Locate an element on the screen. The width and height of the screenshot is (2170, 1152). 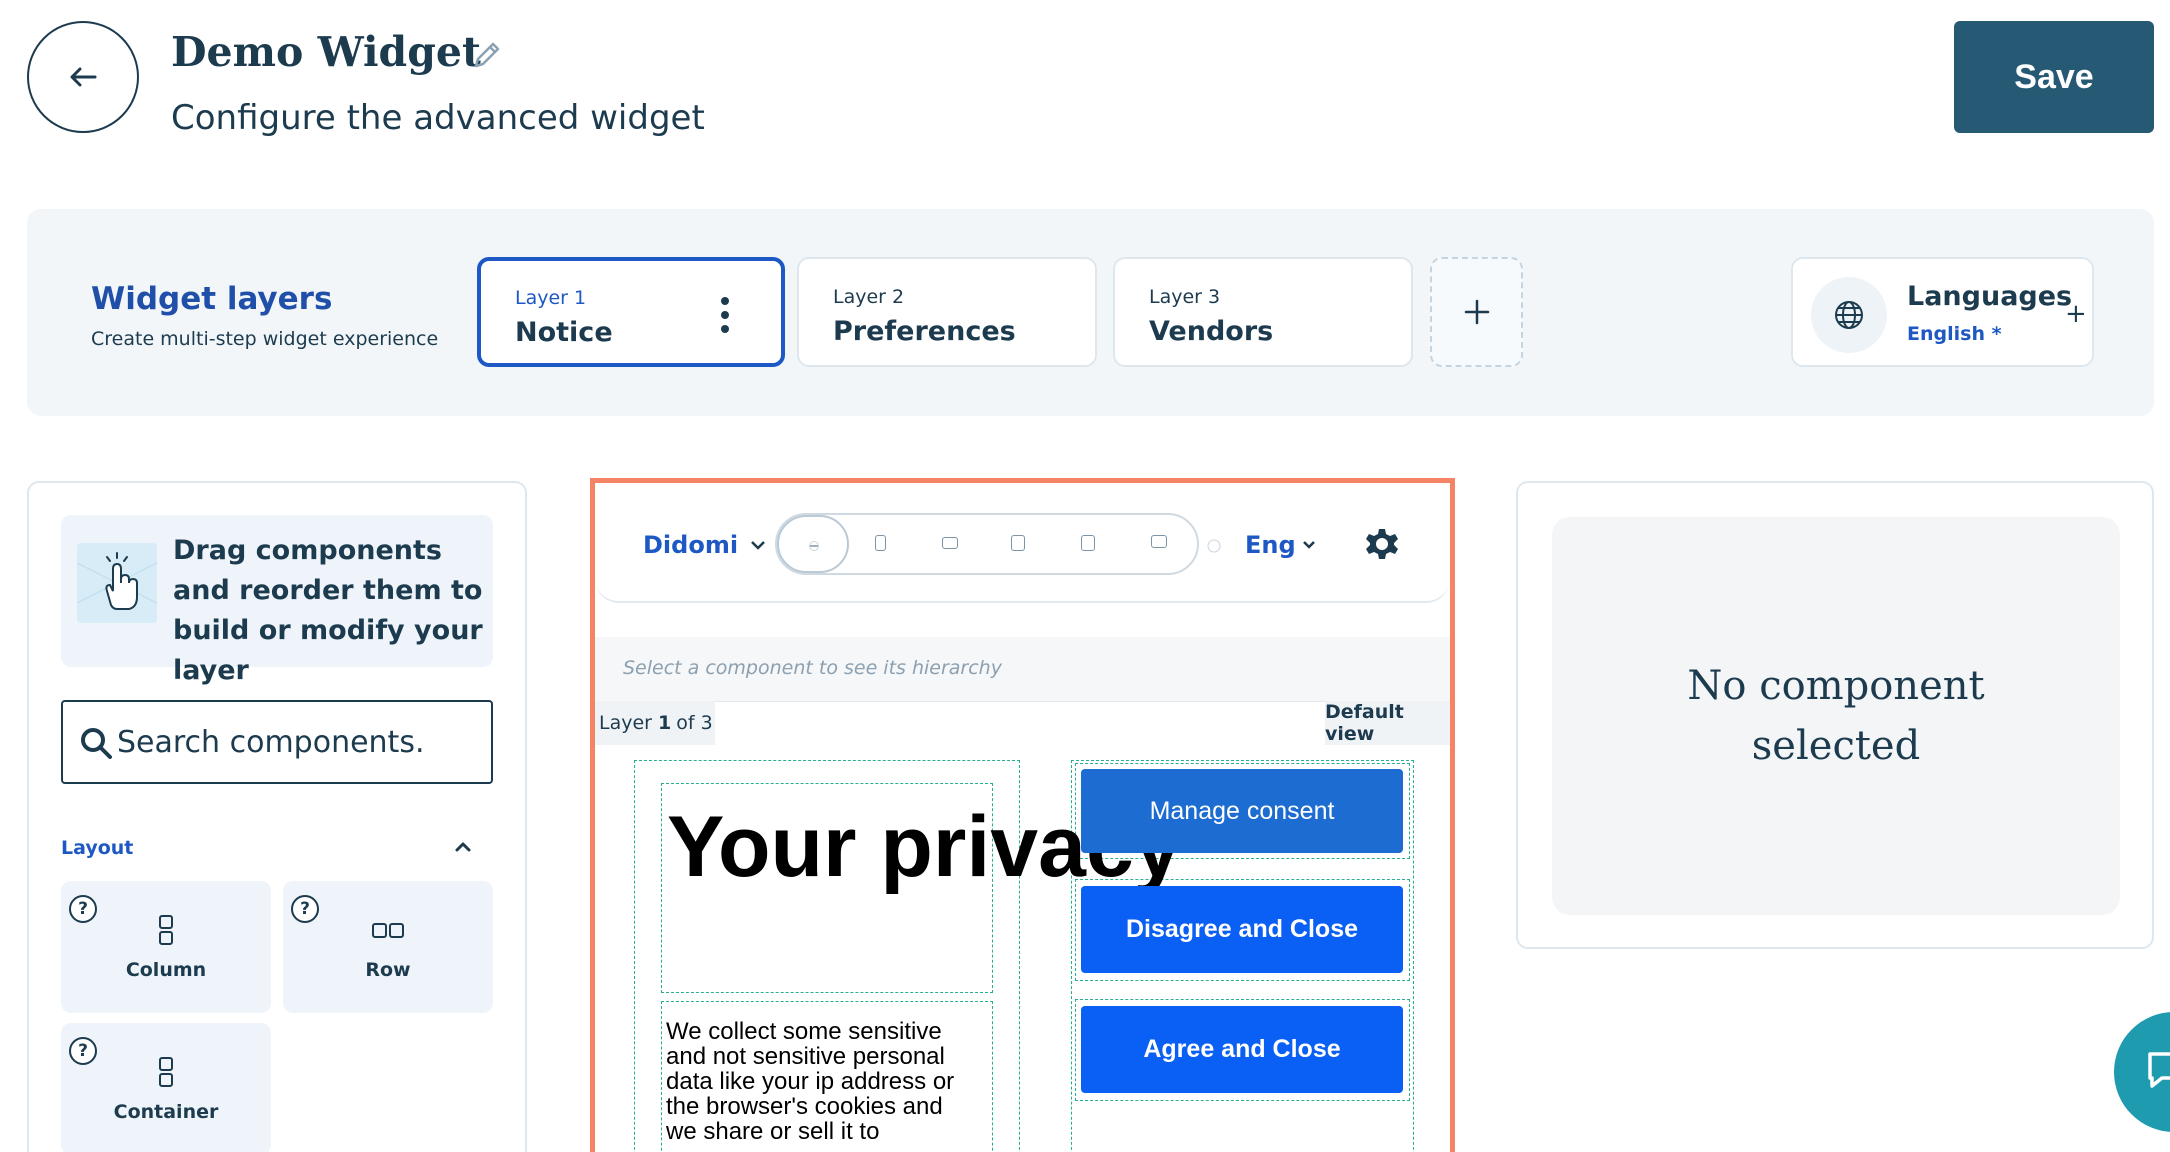
preview-language-value: Eng is located at coordinates (1270, 545).